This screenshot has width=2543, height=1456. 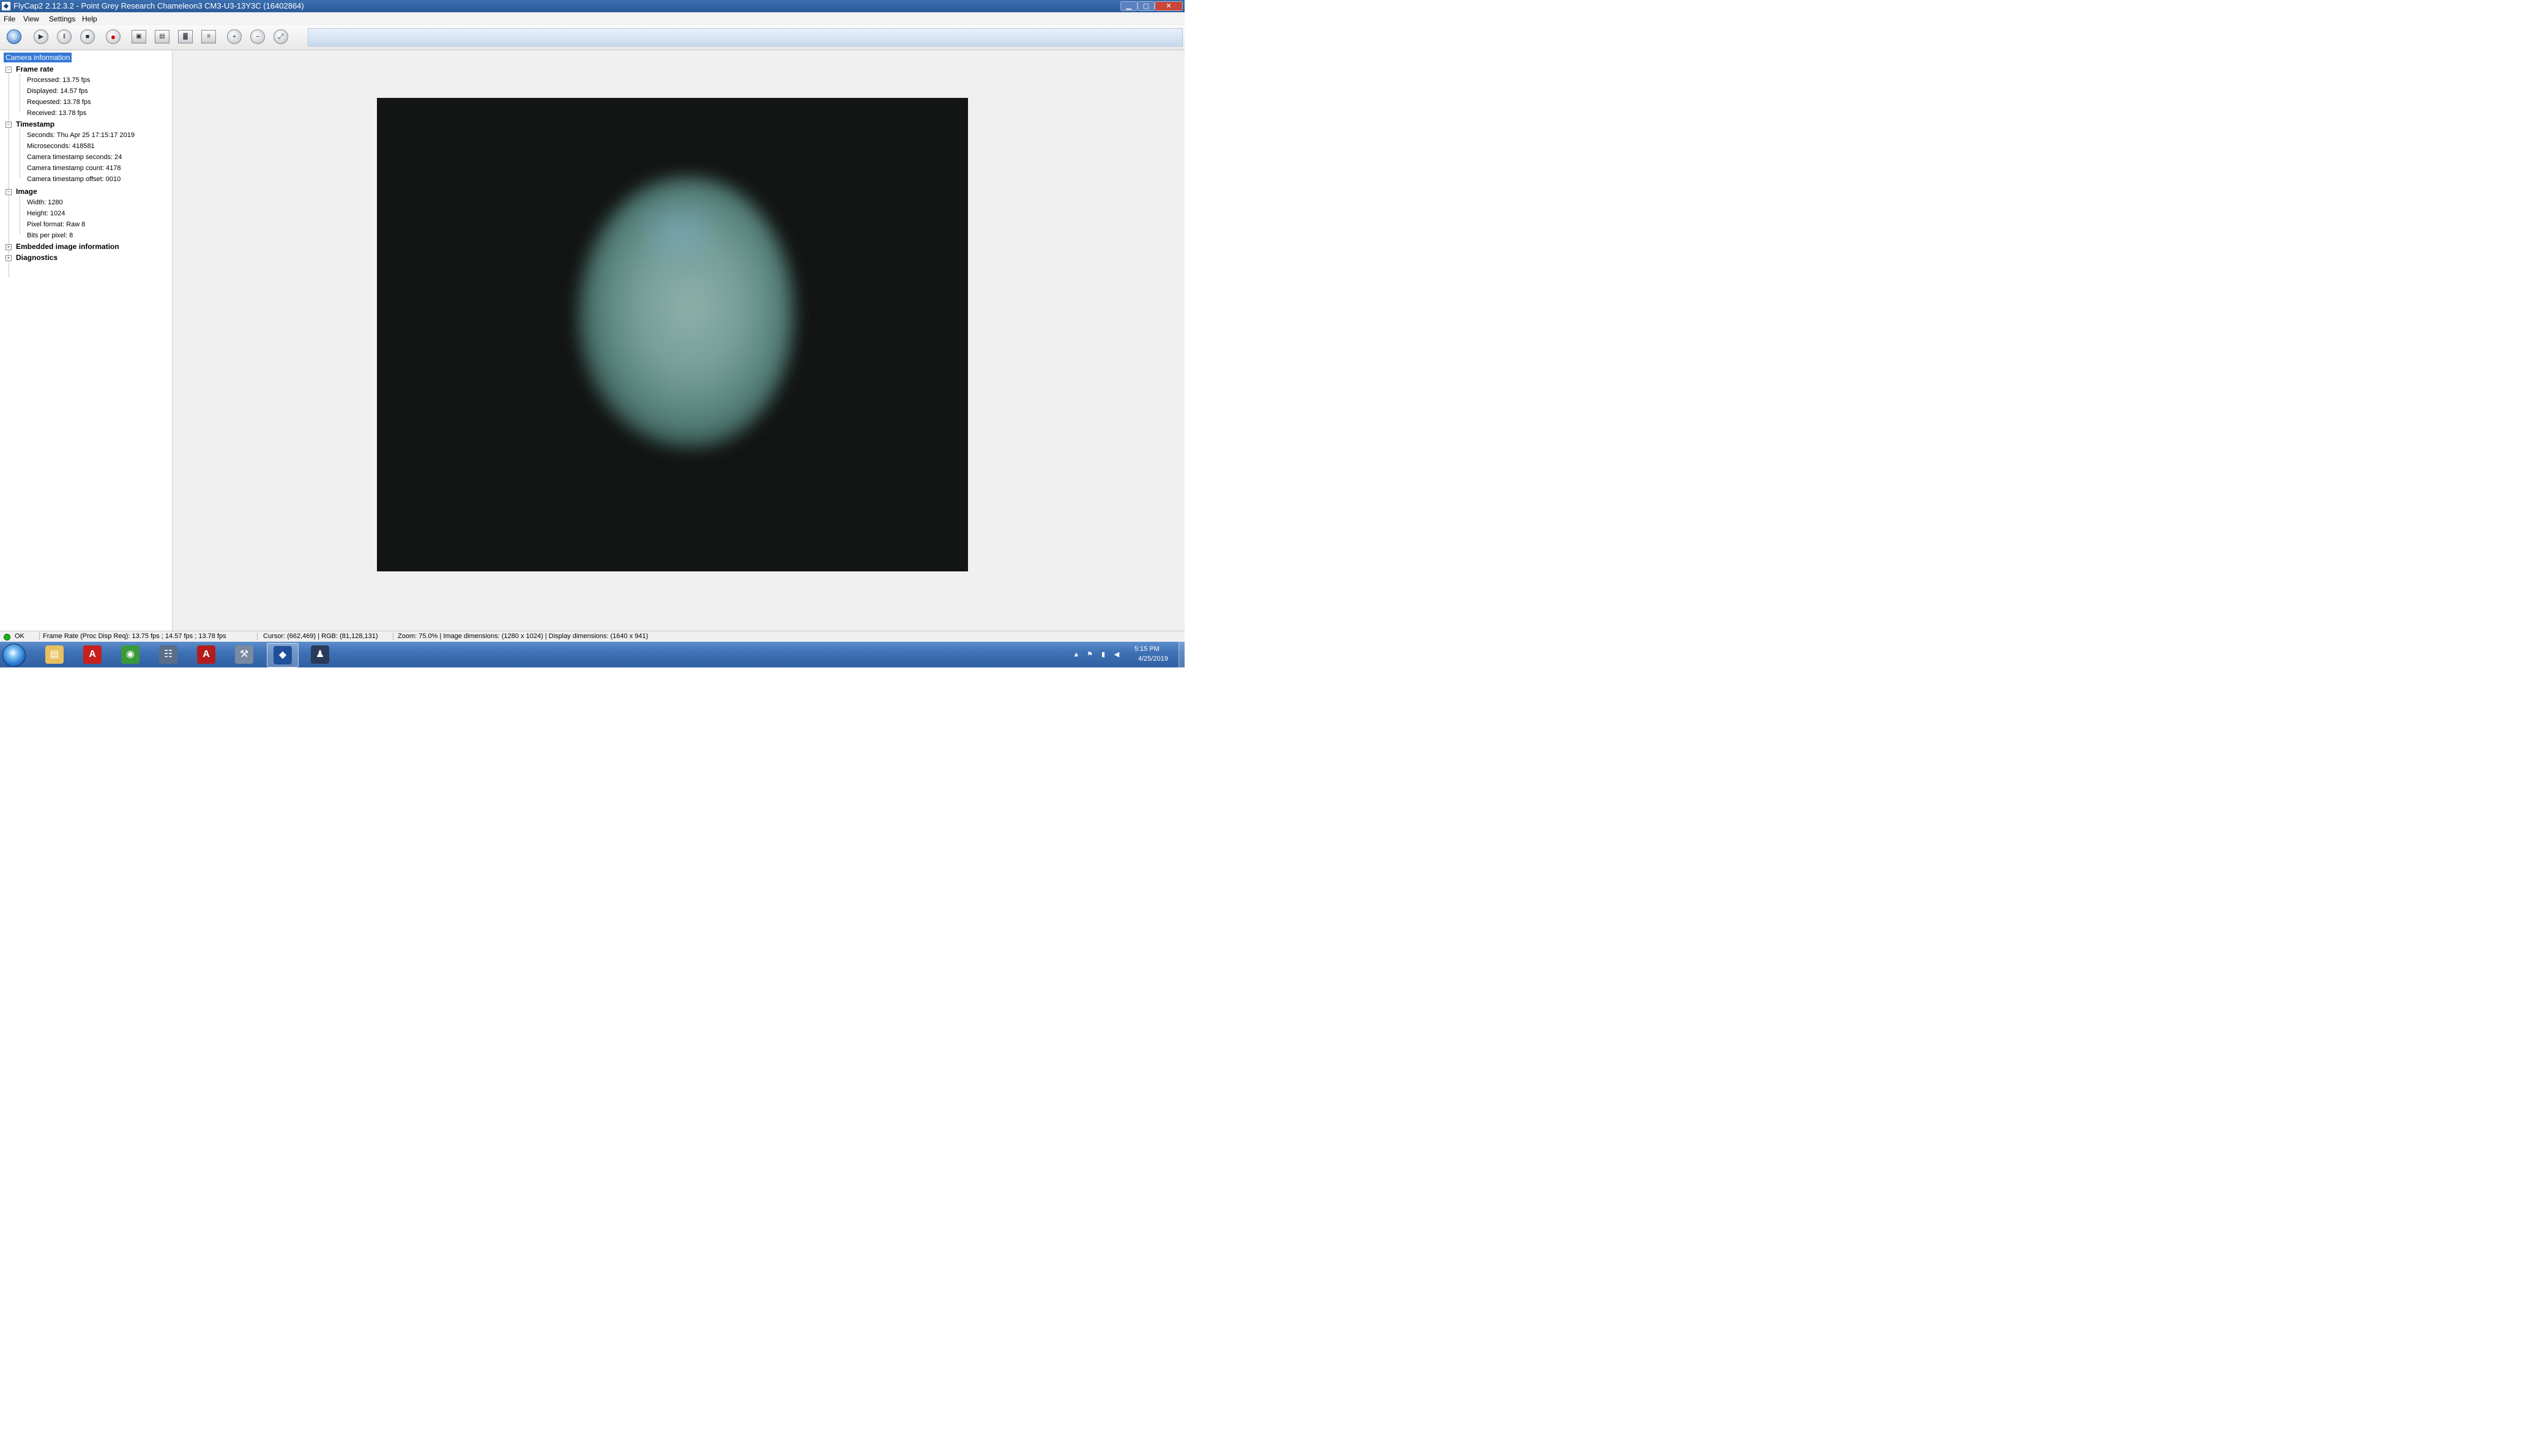 I want to click on pause-icon: ‖, so click(x=64, y=37).